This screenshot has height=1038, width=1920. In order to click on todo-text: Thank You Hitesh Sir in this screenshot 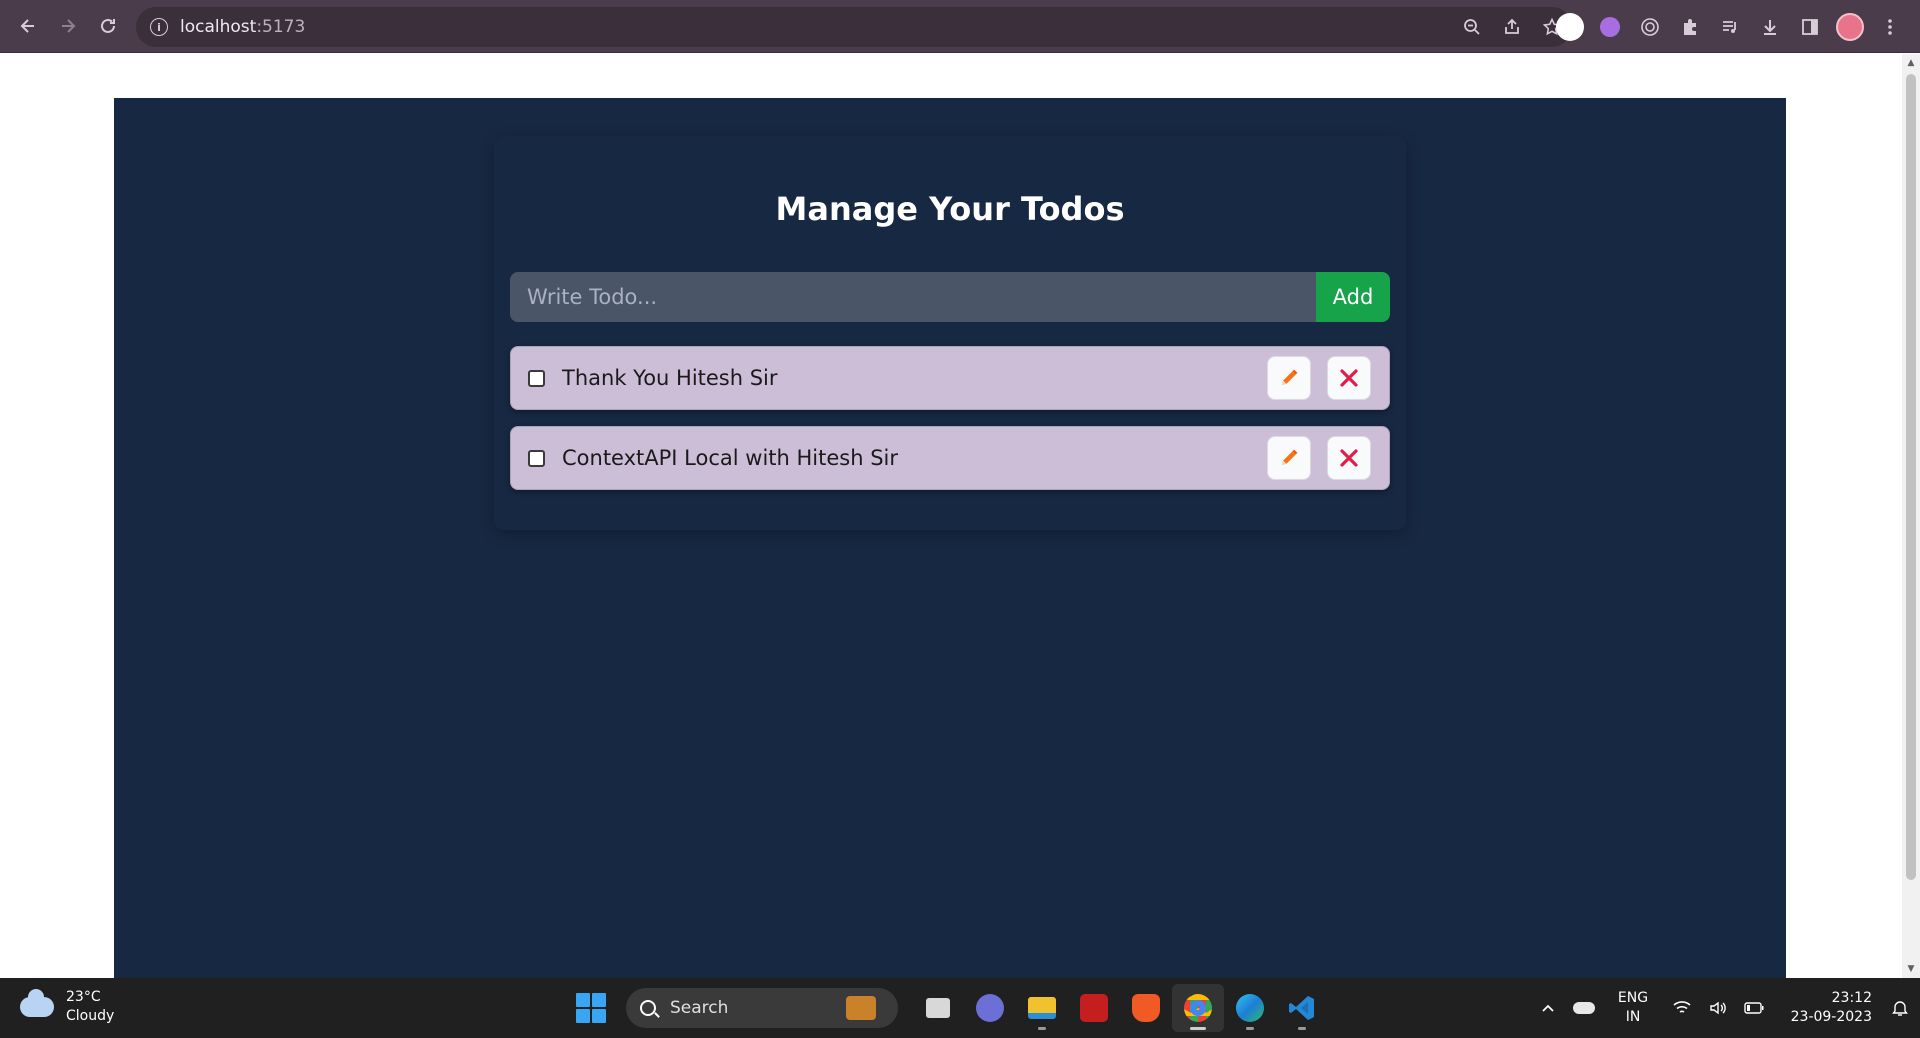, I will do `click(914, 378)`.